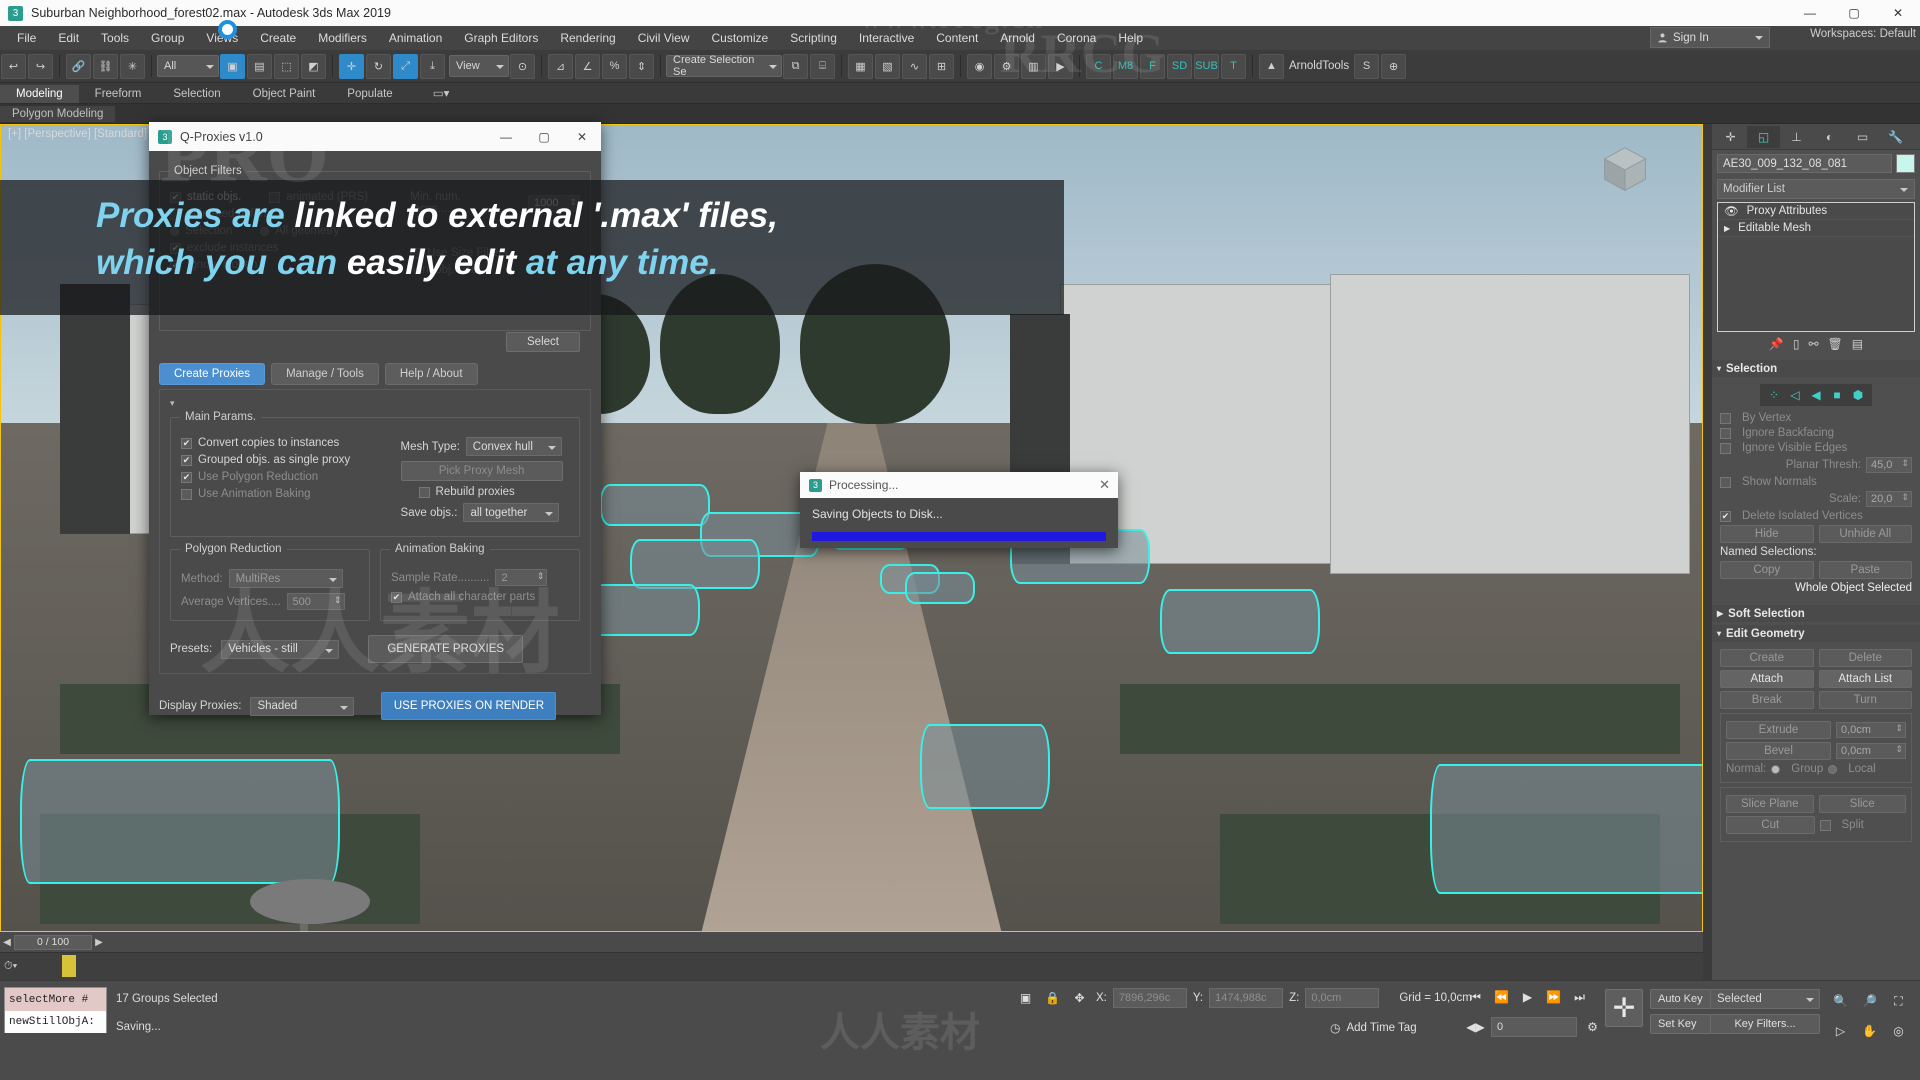 The height and width of the screenshot is (1080, 1920). What do you see at coordinates (378, 66) in the screenshot?
I see `select-and-rotate-icon: ↻` at bounding box center [378, 66].